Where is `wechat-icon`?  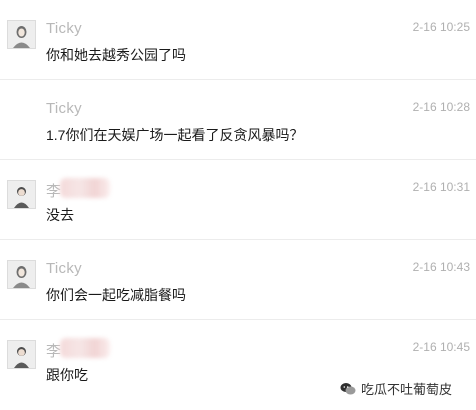 wechat-icon is located at coordinates (348, 388).